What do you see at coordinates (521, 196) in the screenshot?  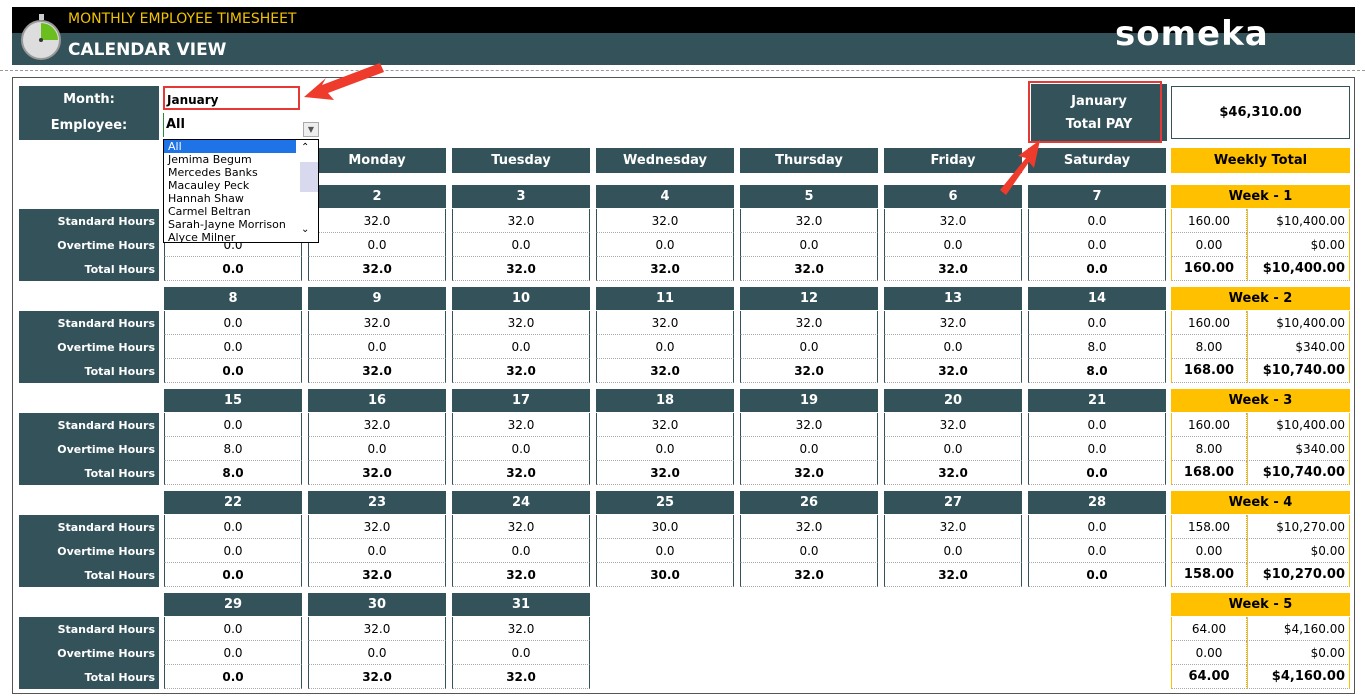 I see `day-date: 3` at bounding box center [521, 196].